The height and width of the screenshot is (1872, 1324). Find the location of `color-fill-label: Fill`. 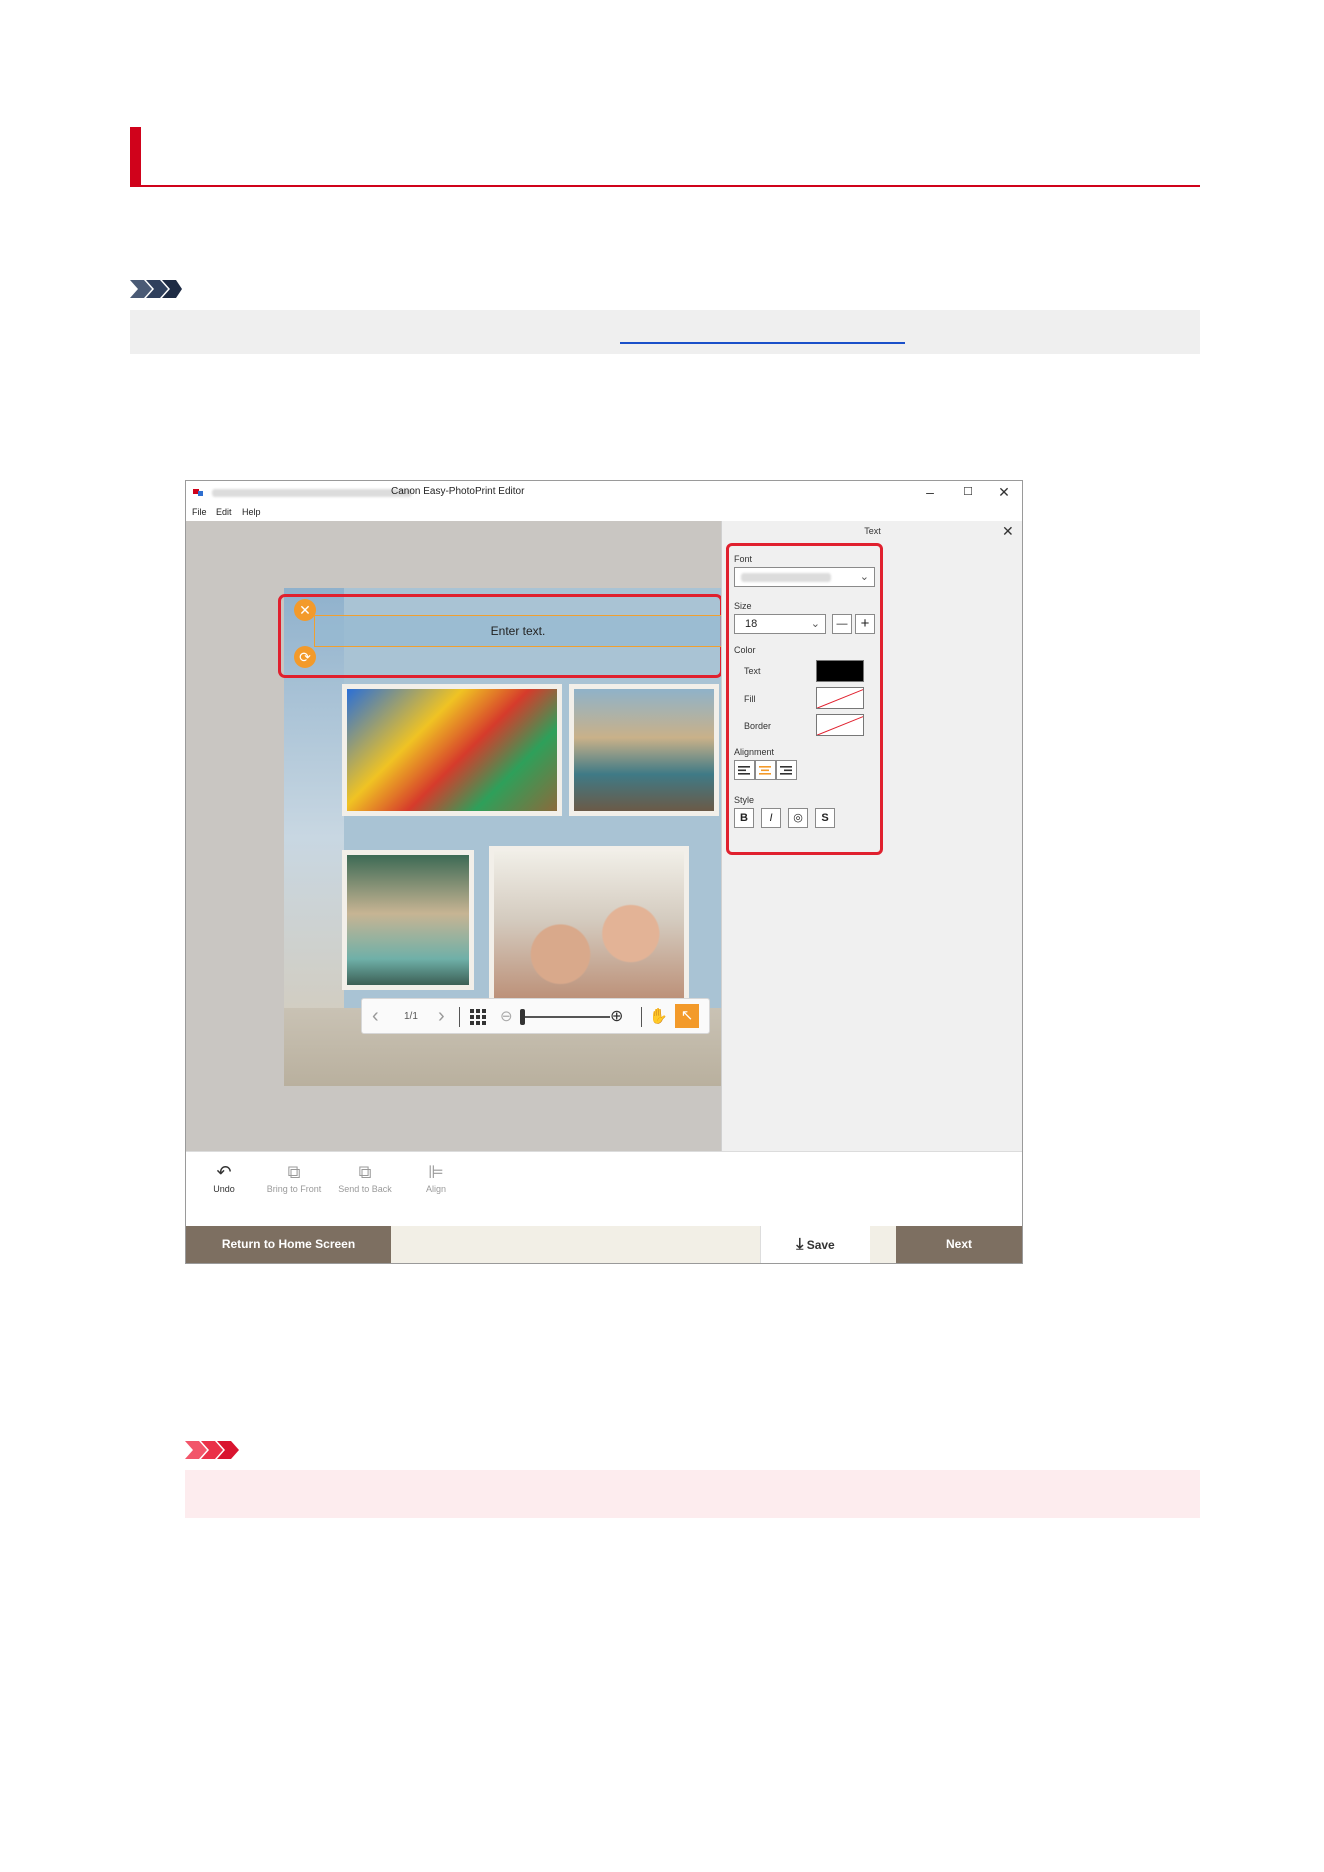

color-fill-label: Fill is located at coordinates (750, 699).